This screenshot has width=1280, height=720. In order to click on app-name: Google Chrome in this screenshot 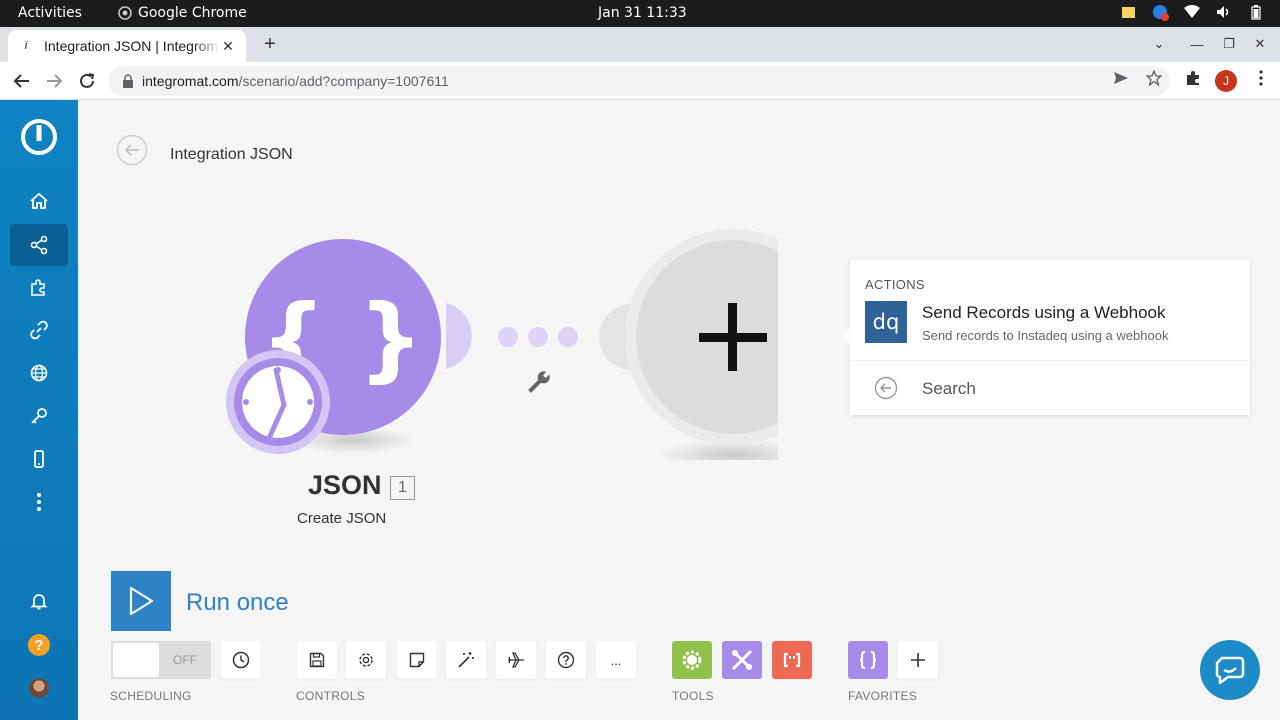, I will do `click(192, 13)`.